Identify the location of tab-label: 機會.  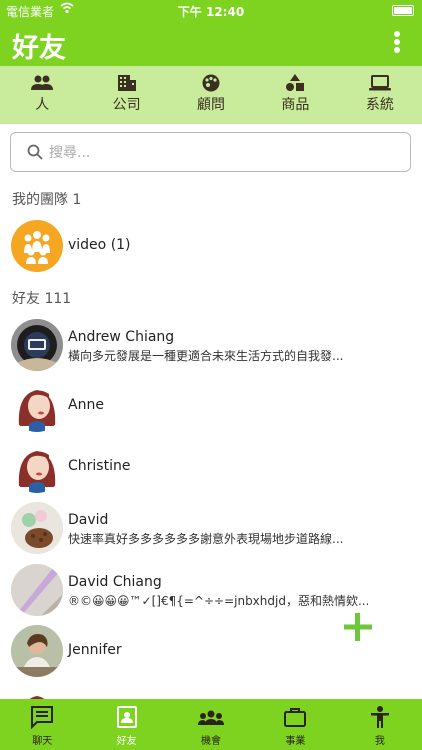
(211, 741).